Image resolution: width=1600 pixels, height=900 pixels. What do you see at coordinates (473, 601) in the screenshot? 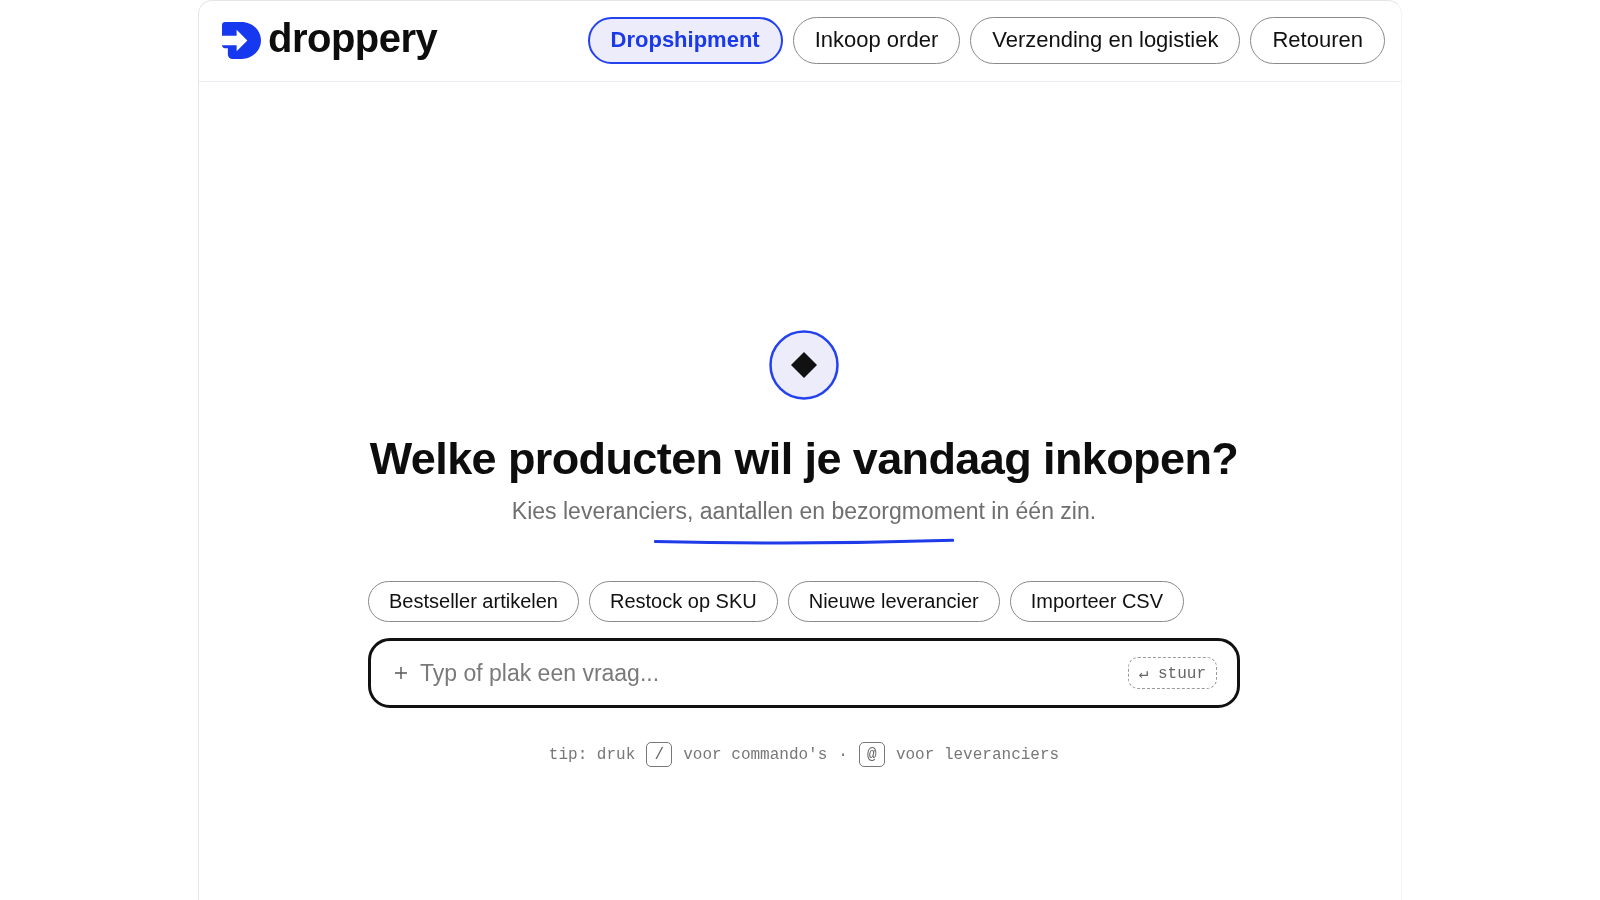
I see `suggestion-chip: Bestseller artikelen` at bounding box center [473, 601].